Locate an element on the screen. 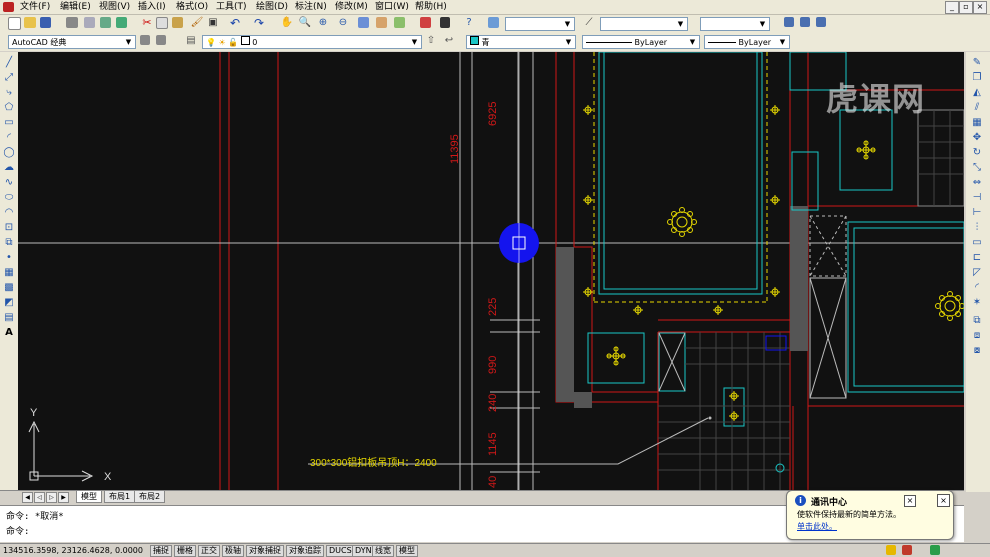  close-icon: × is located at coordinates (980, 7).